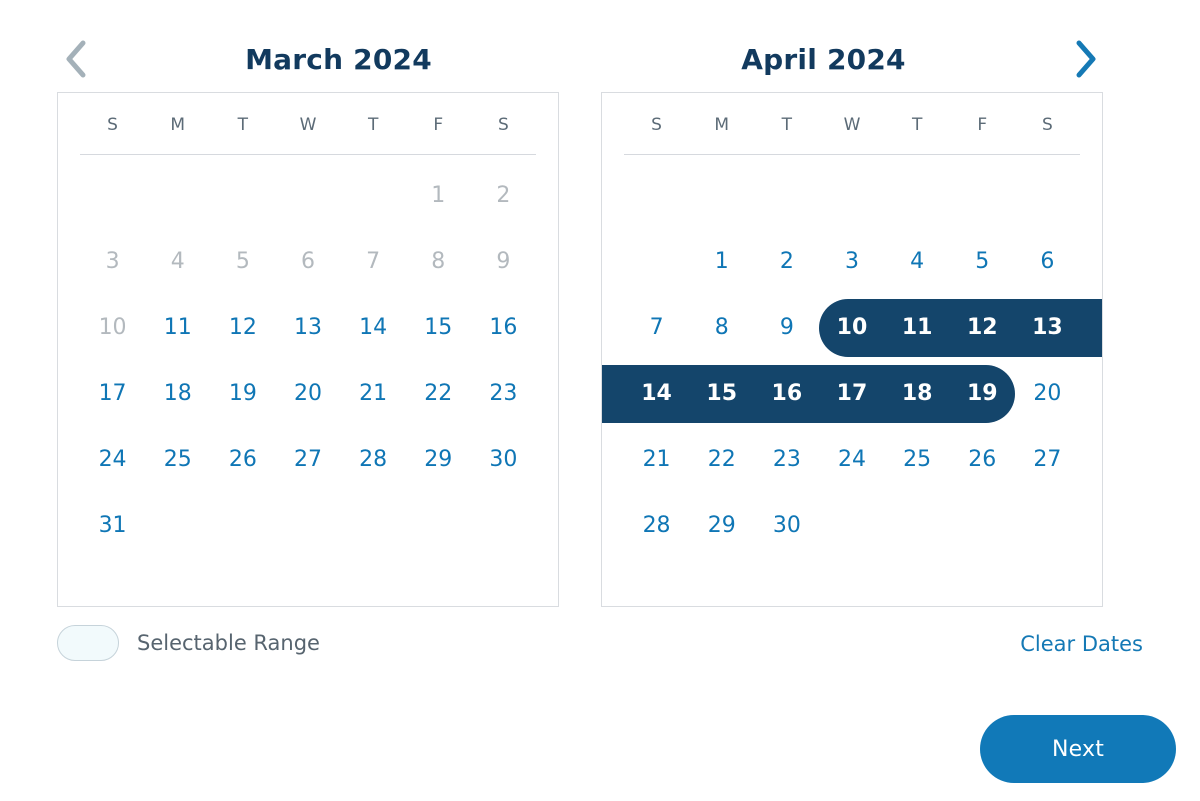 This screenshot has height=801, width=1200. I want to click on day-cell-selected: 19, so click(982, 394).